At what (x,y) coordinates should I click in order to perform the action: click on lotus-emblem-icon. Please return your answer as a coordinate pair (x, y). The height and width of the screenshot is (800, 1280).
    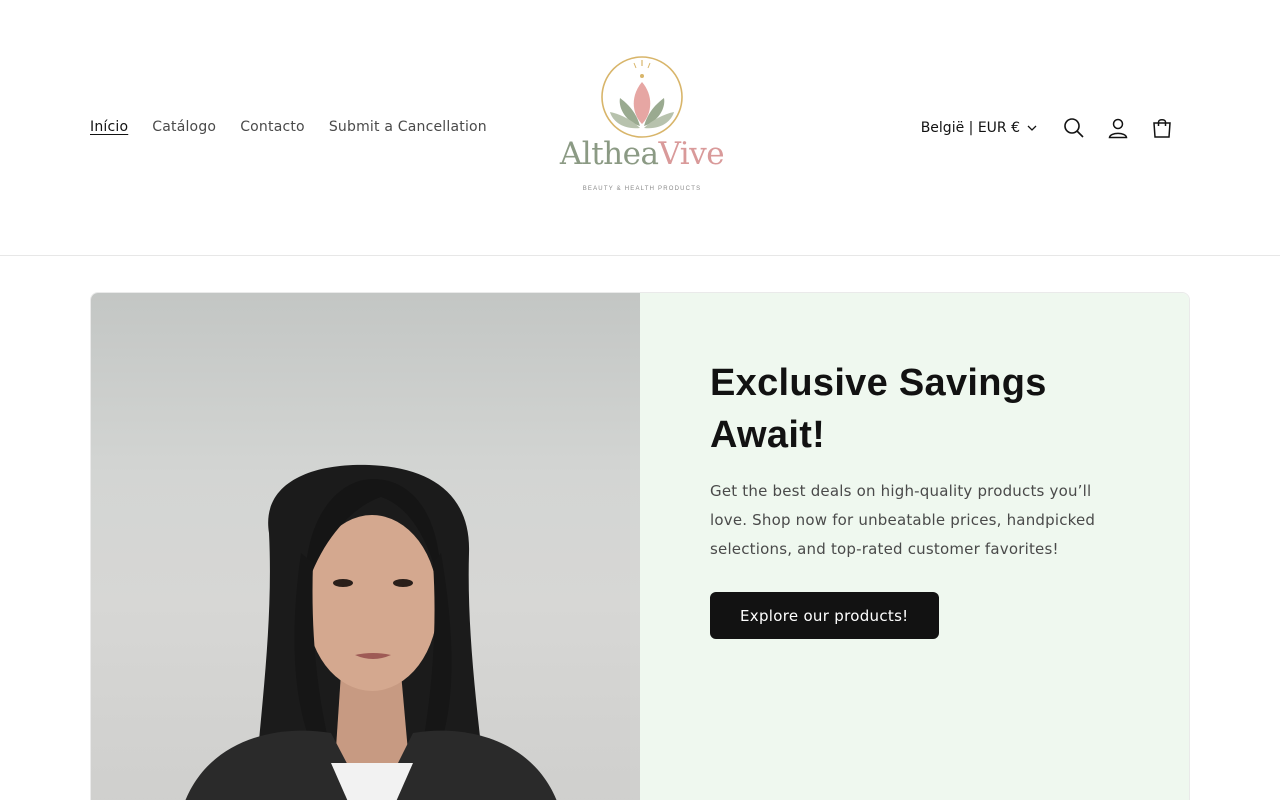
    Looking at the image, I should click on (642, 97).